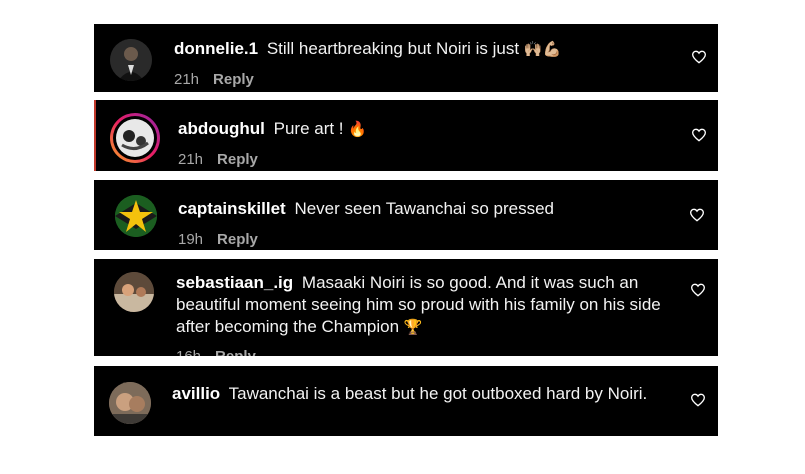 This screenshot has height=474, width=805. What do you see at coordinates (413, 129) in the screenshot?
I see `comment-text: abdoughul Pure art ! 🔥` at bounding box center [413, 129].